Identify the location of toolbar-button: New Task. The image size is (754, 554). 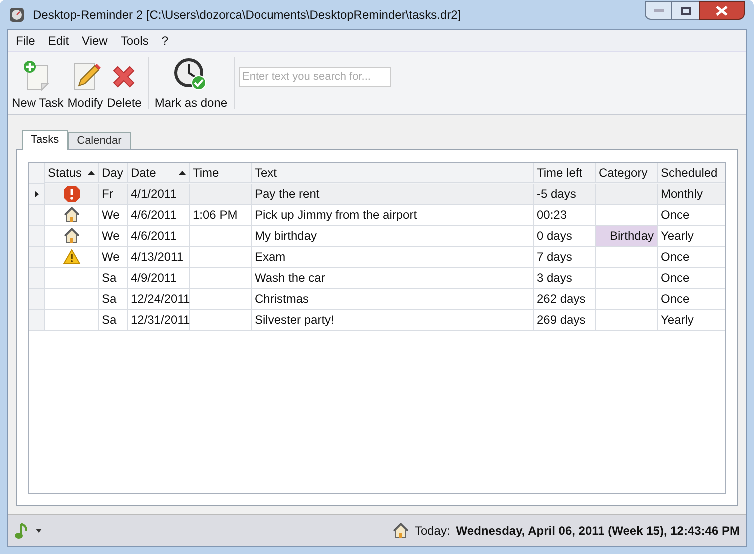
(38, 83).